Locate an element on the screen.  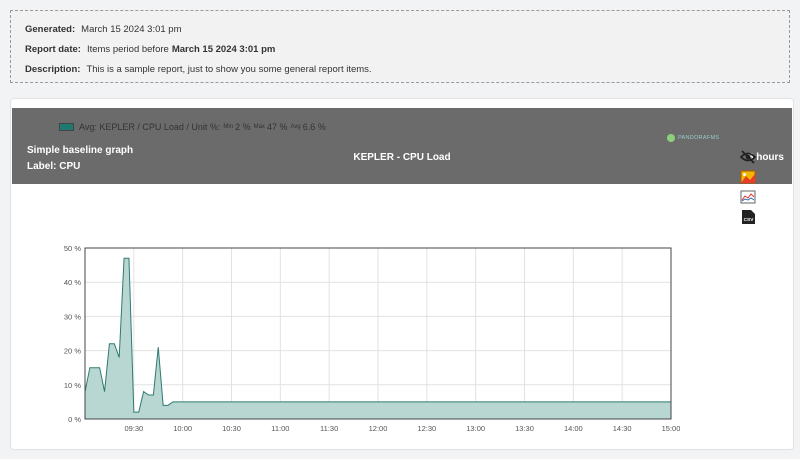
x-tick-label: 13:30 is located at coordinates (524, 428).